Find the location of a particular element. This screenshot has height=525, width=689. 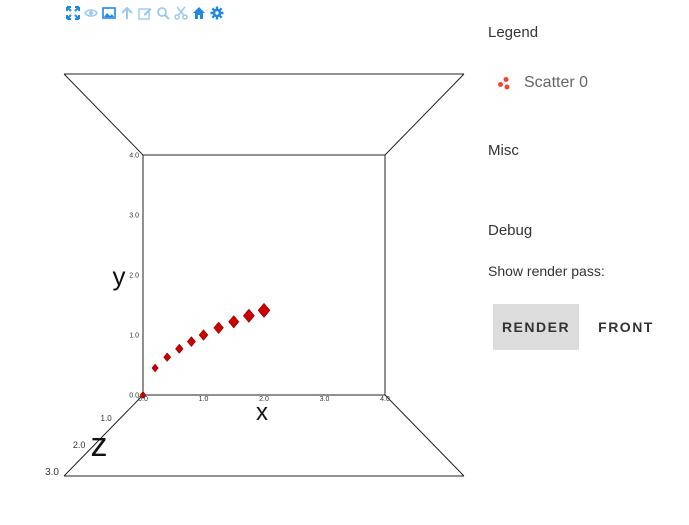

legend-entry-label: Scatter 0 is located at coordinates (556, 82).